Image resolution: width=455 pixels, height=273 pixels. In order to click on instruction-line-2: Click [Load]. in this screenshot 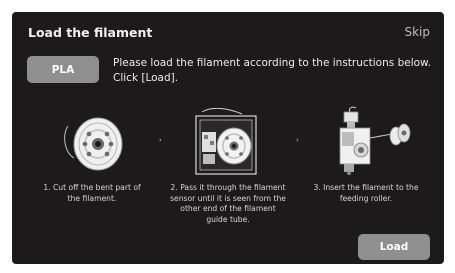, I will do `click(146, 78)`.